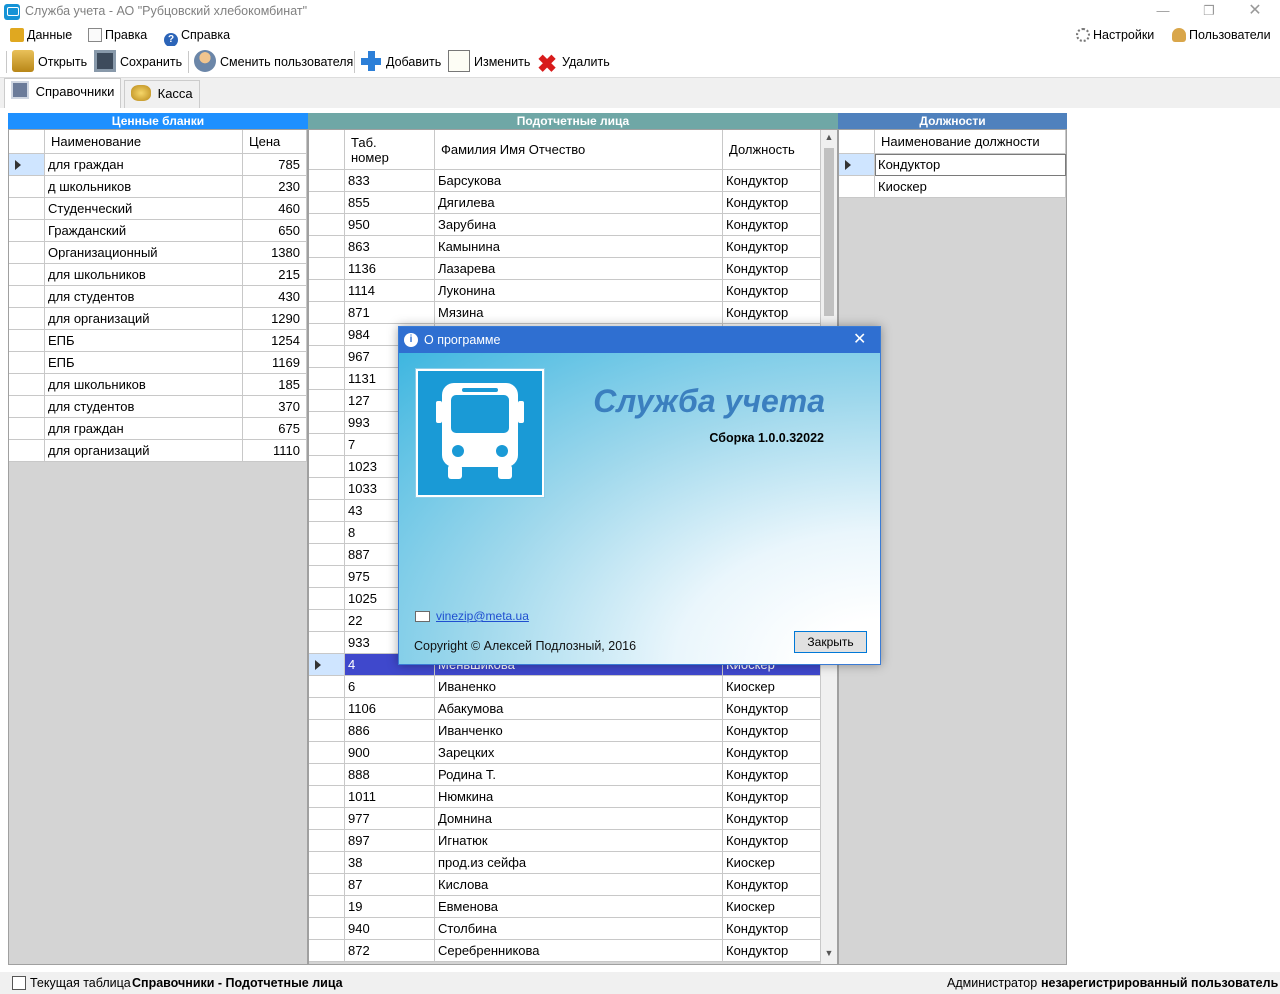 The height and width of the screenshot is (994, 1280). I want to click on save-button: Сохранить, so click(138, 62).